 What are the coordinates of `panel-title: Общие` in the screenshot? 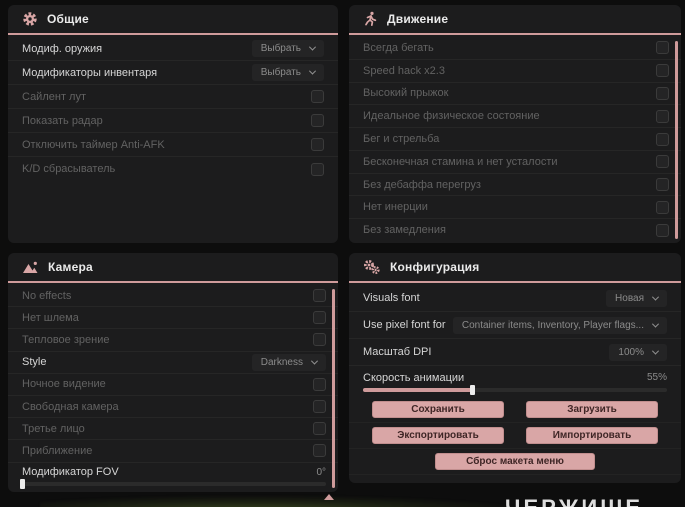 It's located at (68, 19).